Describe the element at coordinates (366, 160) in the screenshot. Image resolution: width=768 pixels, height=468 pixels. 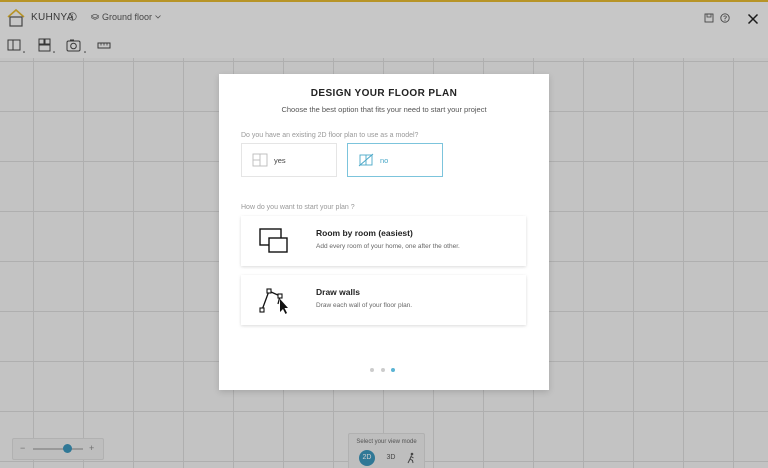
I see `floor-plan-no-icon` at that location.